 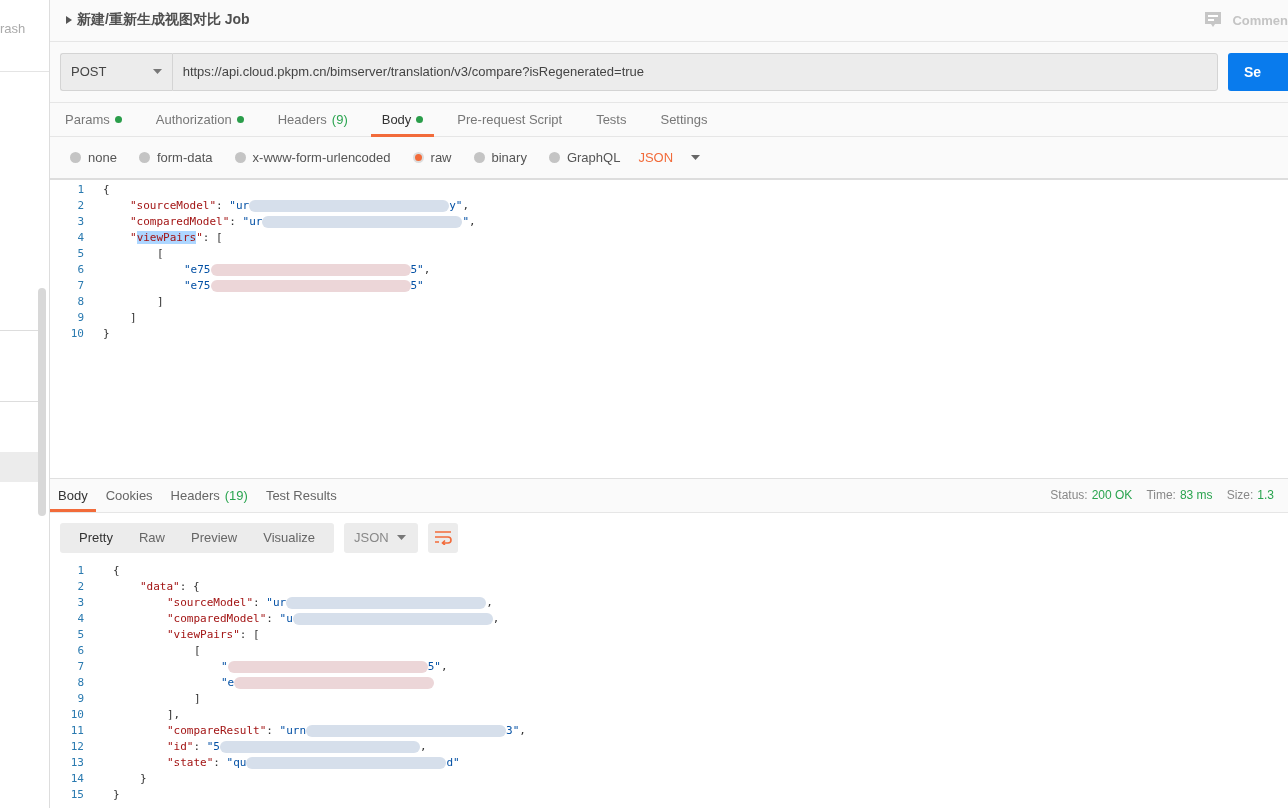 What do you see at coordinates (76, 731) in the screenshot?
I see `line-number: 11` at bounding box center [76, 731].